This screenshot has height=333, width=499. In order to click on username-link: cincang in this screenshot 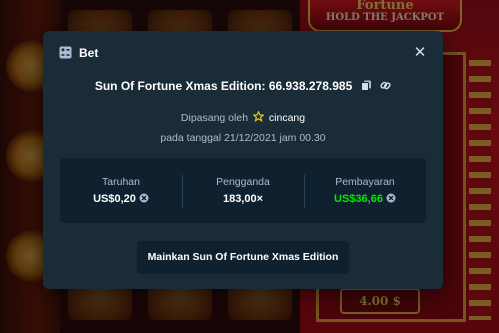, I will do `click(287, 118)`.